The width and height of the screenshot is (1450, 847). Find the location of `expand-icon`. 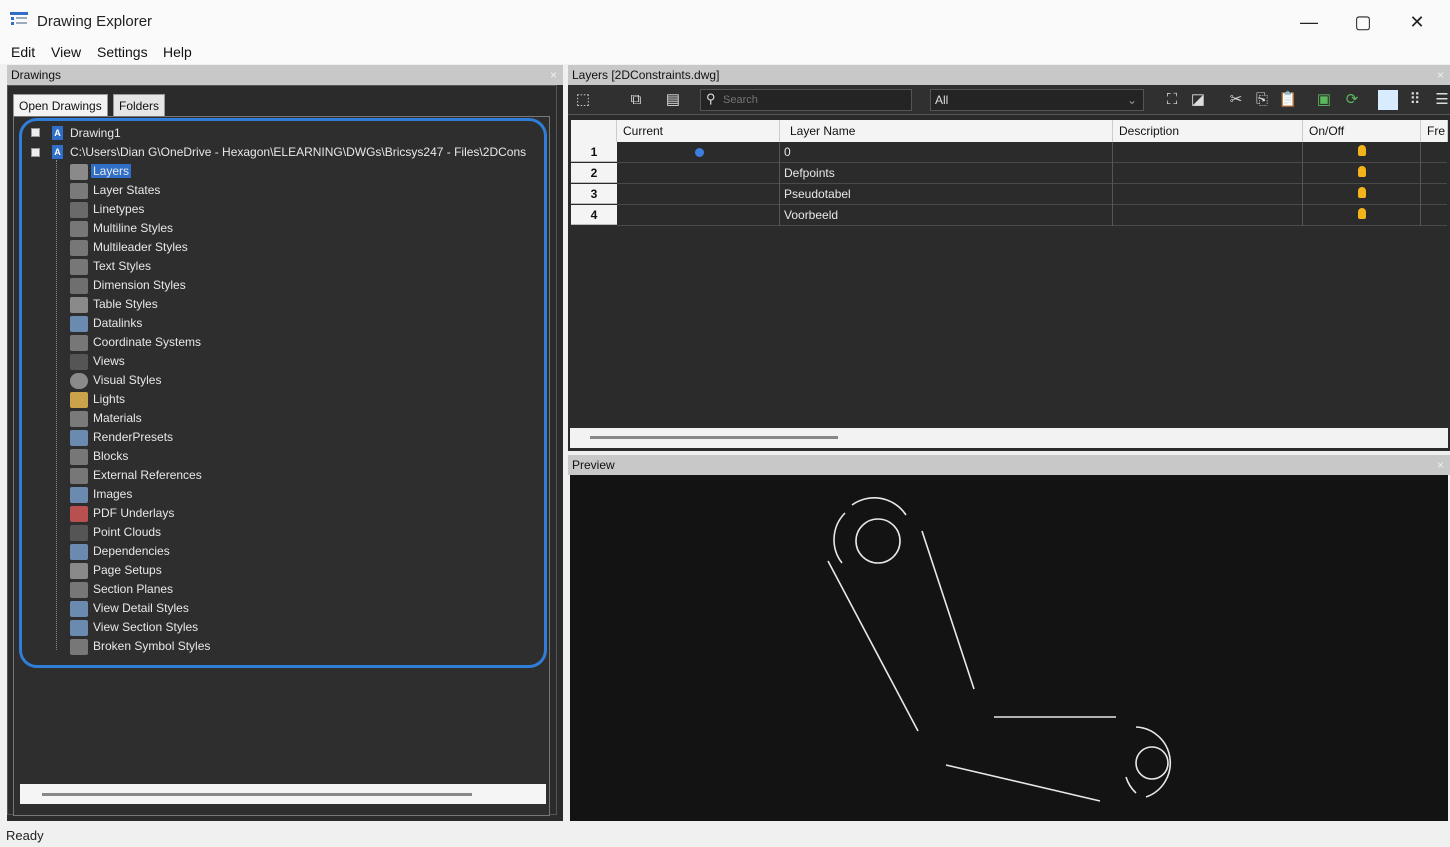

expand-icon is located at coordinates (35, 132).